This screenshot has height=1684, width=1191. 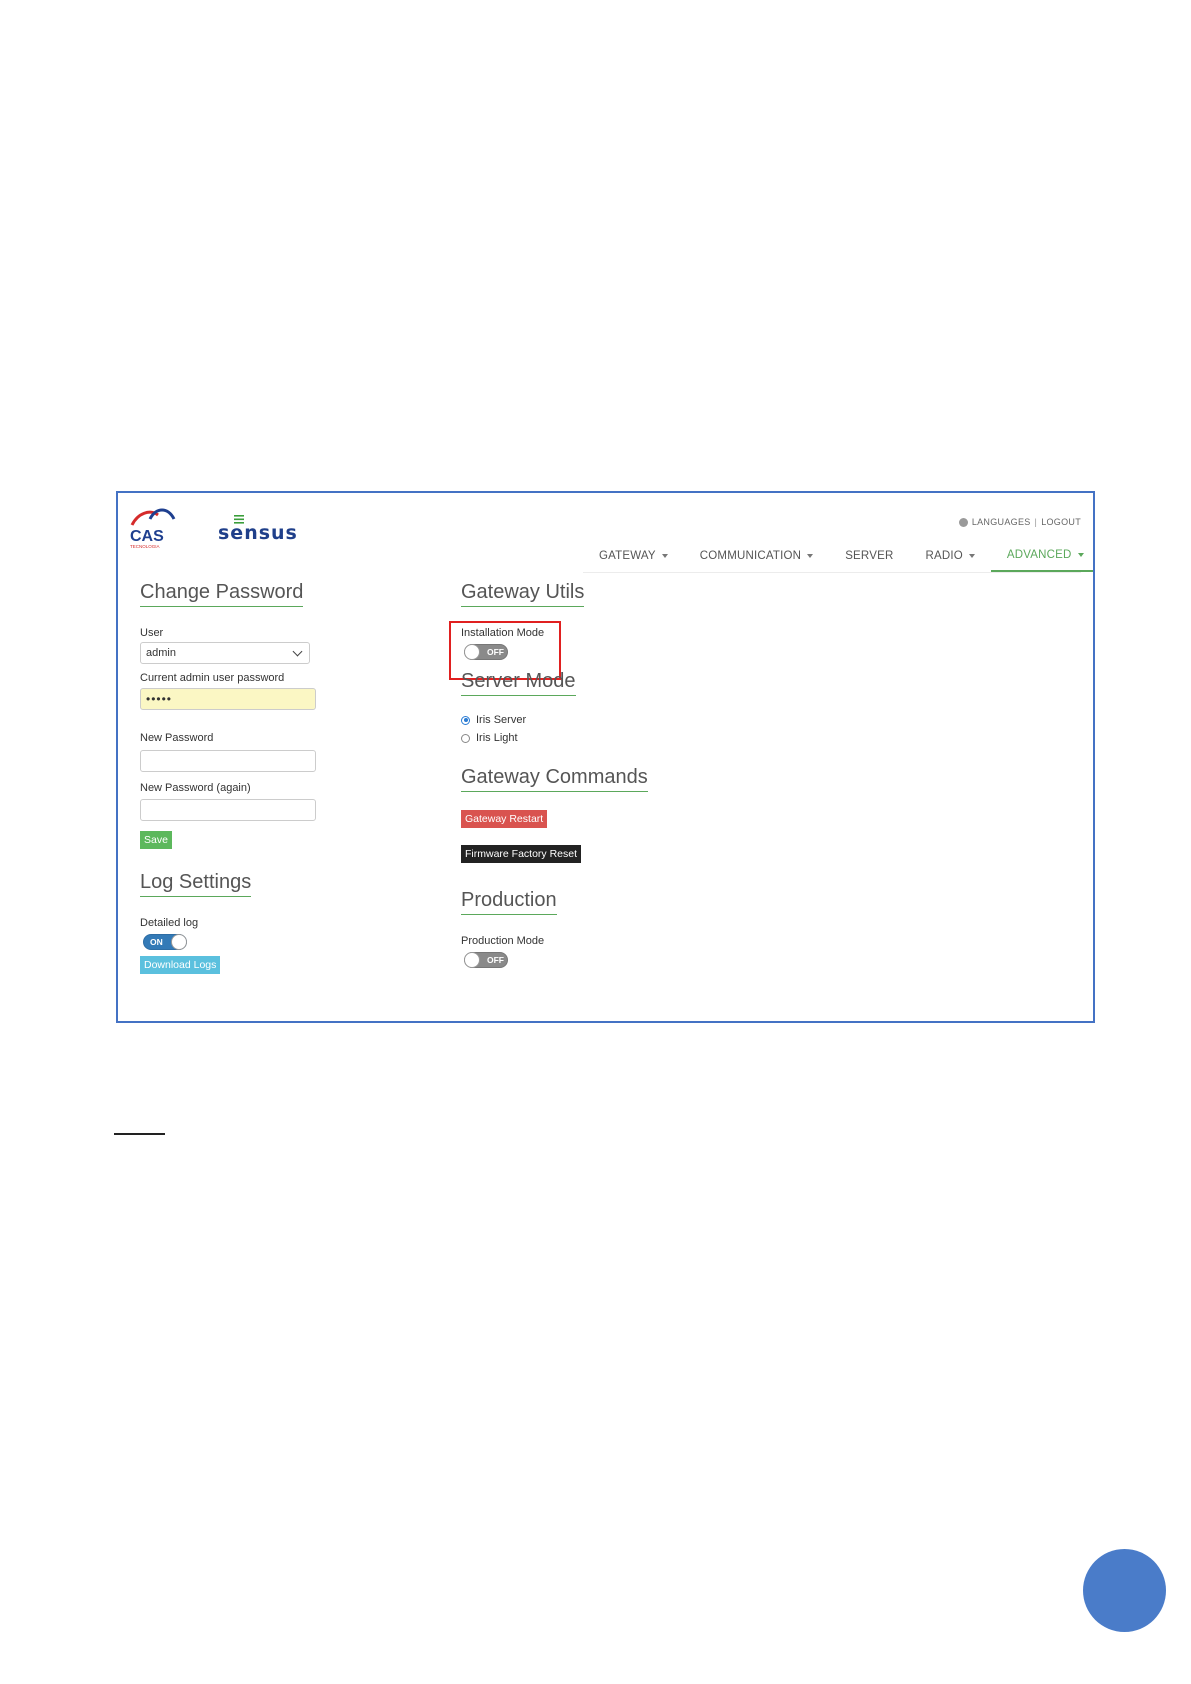 What do you see at coordinates (152, 633) in the screenshot?
I see `user-label: User` at bounding box center [152, 633].